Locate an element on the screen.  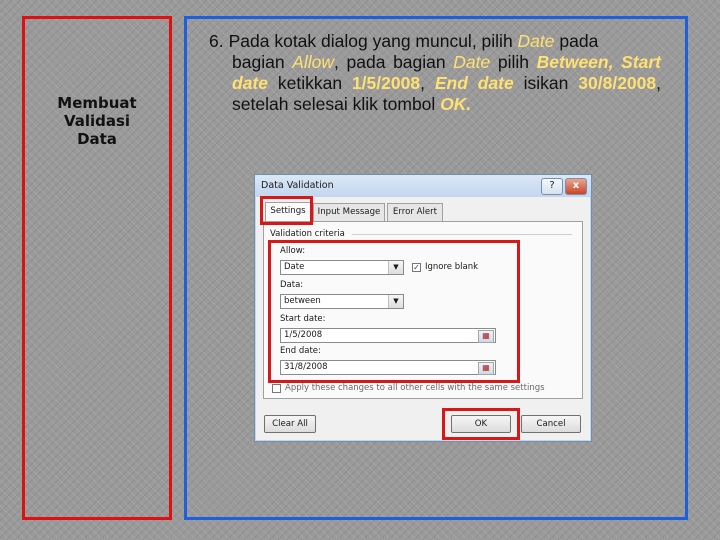
sidebar-title: Membuat Validasi Data is located at coordinates (97, 121).